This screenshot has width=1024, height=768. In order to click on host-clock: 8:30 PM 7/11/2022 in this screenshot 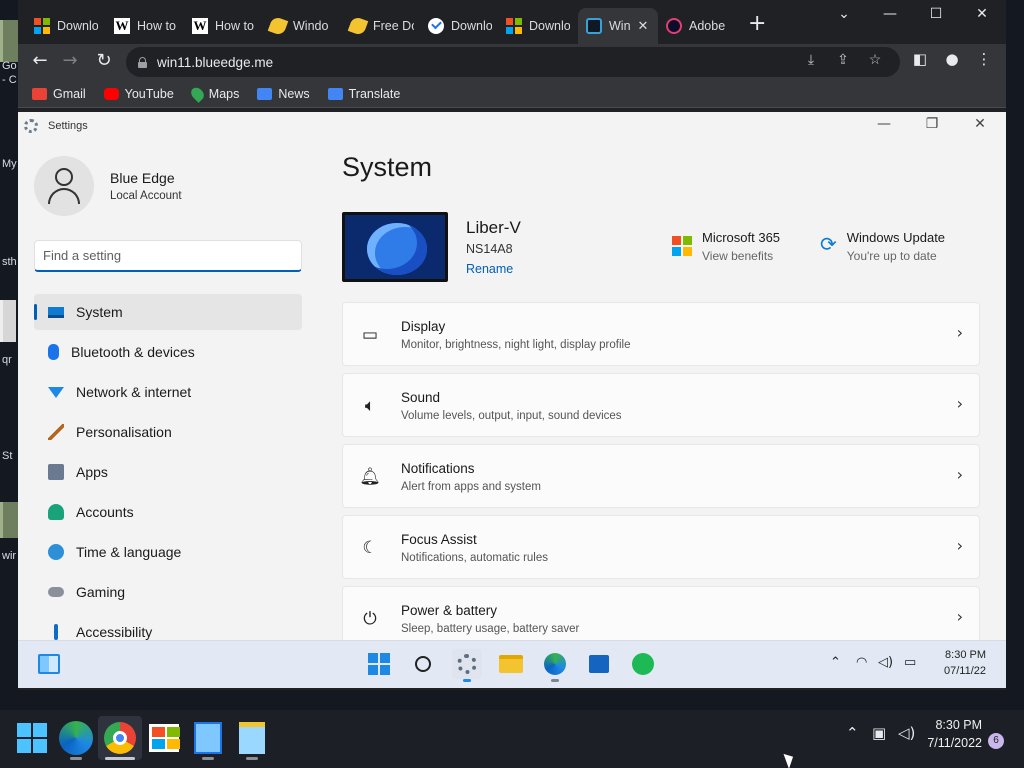, I will do `click(941, 734)`.